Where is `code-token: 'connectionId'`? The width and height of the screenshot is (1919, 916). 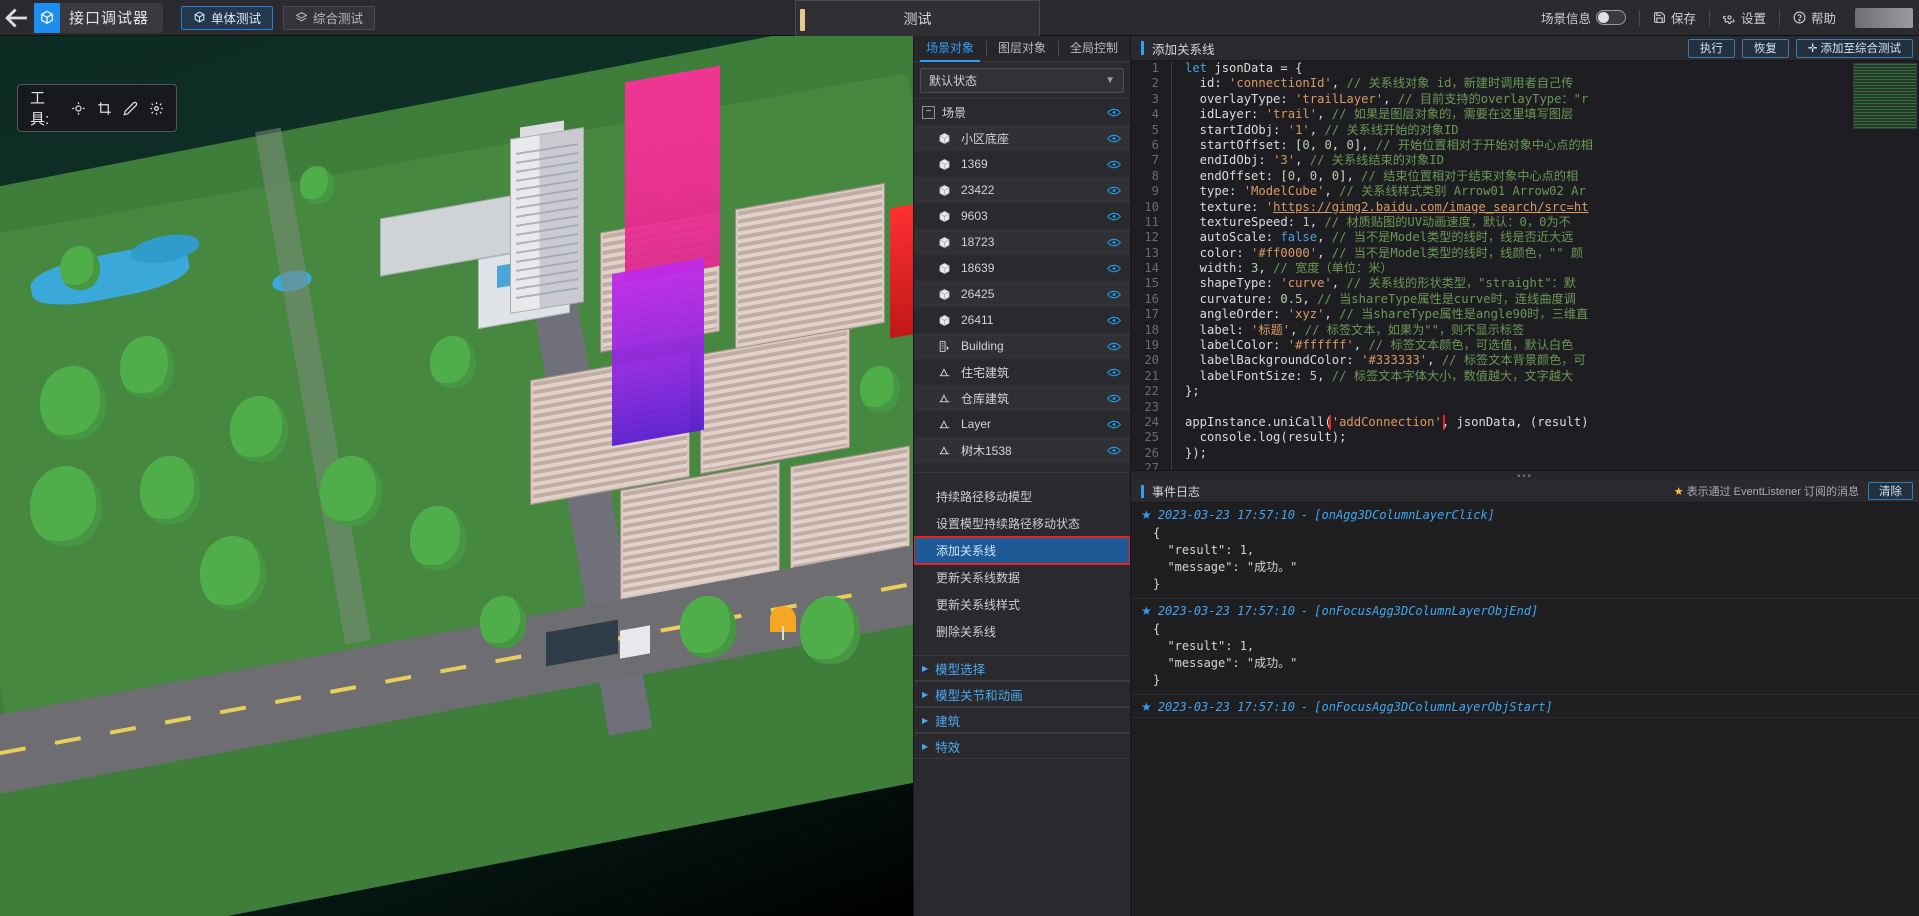
code-token: 'connectionId' is located at coordinates (1280, 83).